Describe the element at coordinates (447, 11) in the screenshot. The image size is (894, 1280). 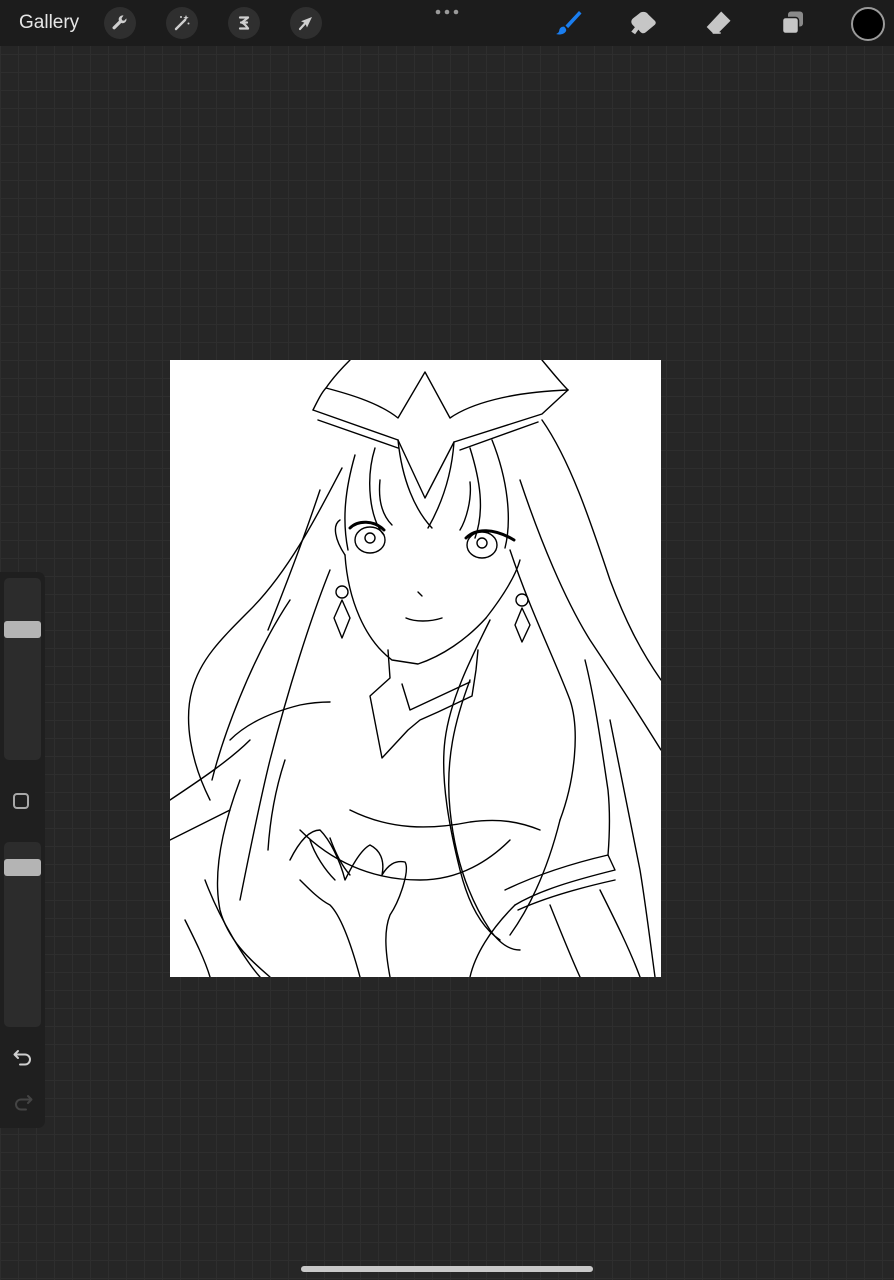
I see `ellipsis-icon` at that location.